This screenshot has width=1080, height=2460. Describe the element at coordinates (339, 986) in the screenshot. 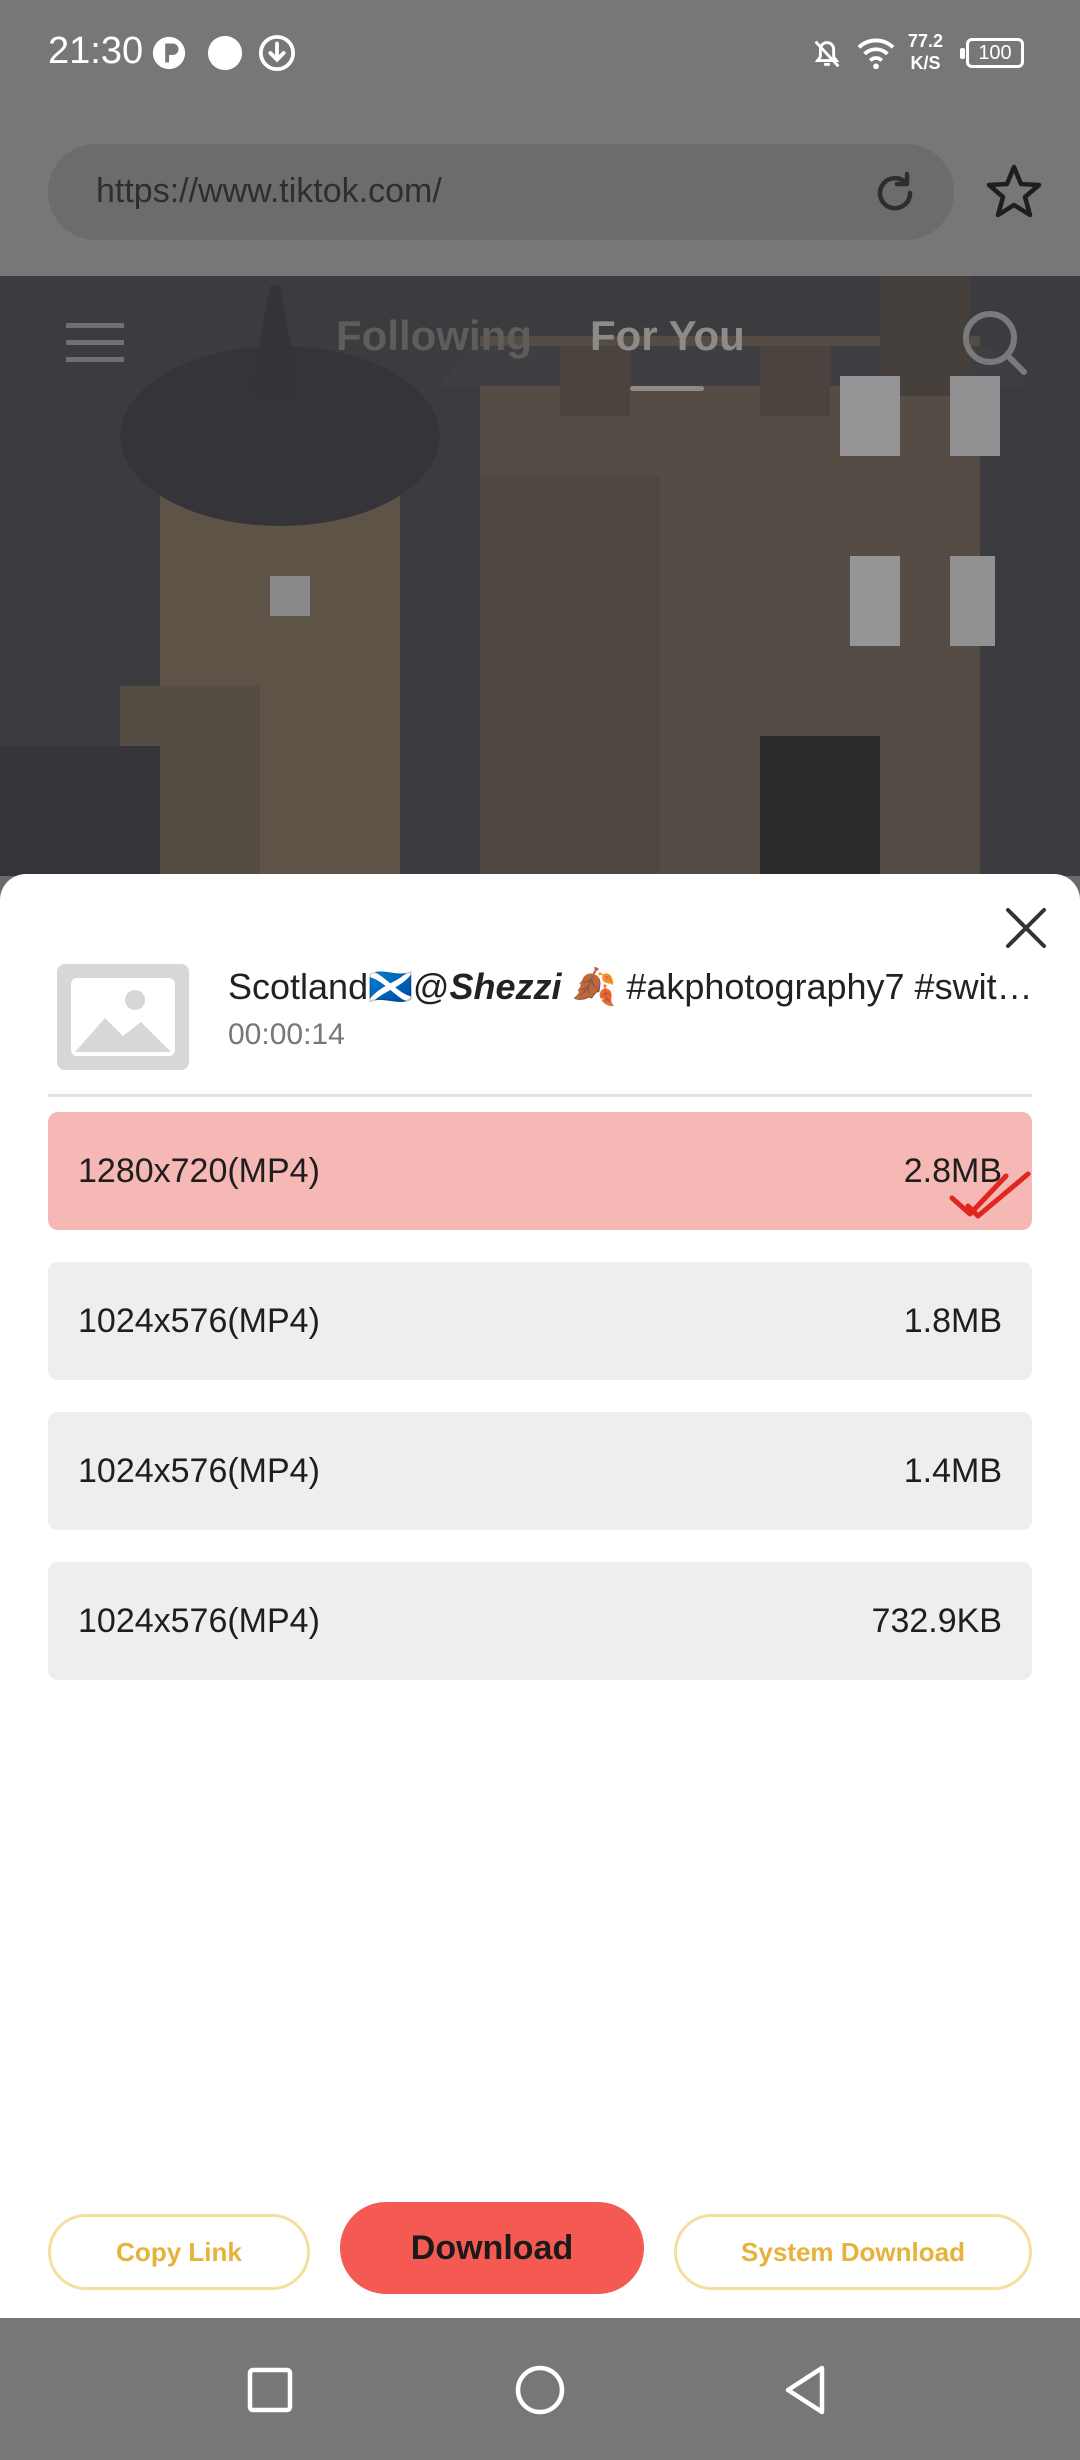

I see `video-title-prefix: Scotland🏴󠁧󠁢󠁳󠁣󠁴󠁿@` at that location.